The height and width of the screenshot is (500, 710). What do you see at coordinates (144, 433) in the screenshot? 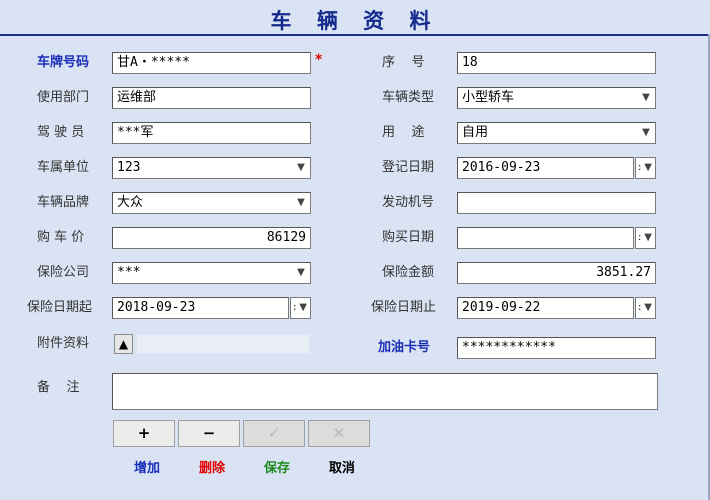
I see `add-button: +` at bounding box center [144, 433].